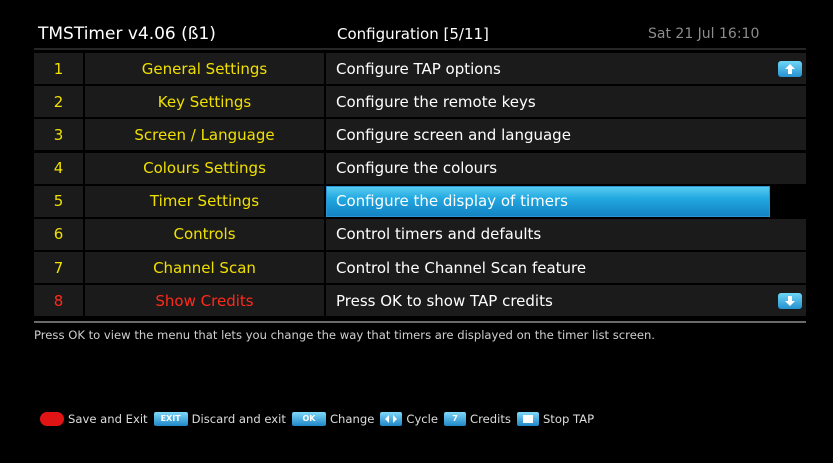  Describe the element at coordinates (127, 34) in the screenshot. I see `app-title: TMSTimer v4.06 (ß1)` at that location.